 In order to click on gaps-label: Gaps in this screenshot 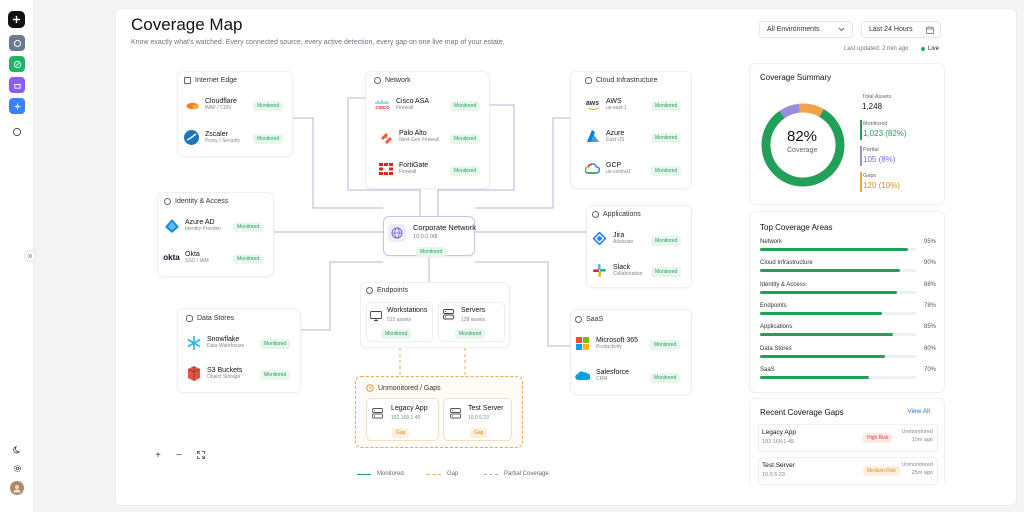, I will do `click(870, 176)`.